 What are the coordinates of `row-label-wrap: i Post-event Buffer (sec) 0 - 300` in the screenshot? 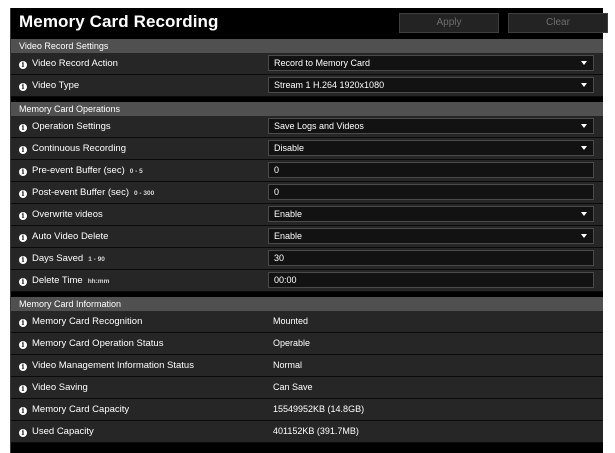 It's located at (86, 192).